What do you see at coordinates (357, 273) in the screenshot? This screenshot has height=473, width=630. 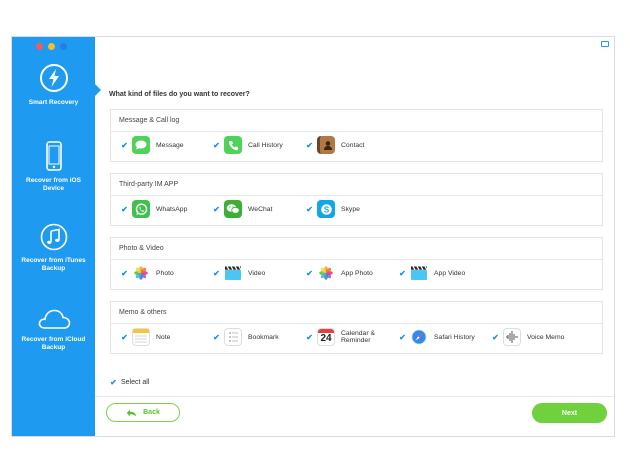 I see `option-label: App Photo` at bounding box center [357, 273].